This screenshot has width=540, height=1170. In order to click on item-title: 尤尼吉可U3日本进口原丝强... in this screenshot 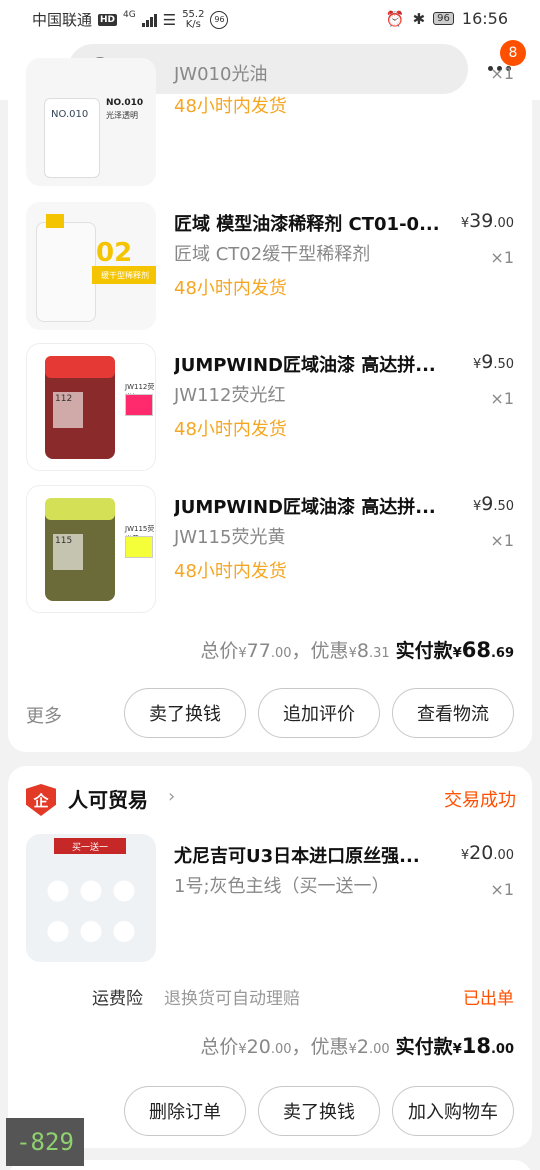, I will do `click(297, 856)`.